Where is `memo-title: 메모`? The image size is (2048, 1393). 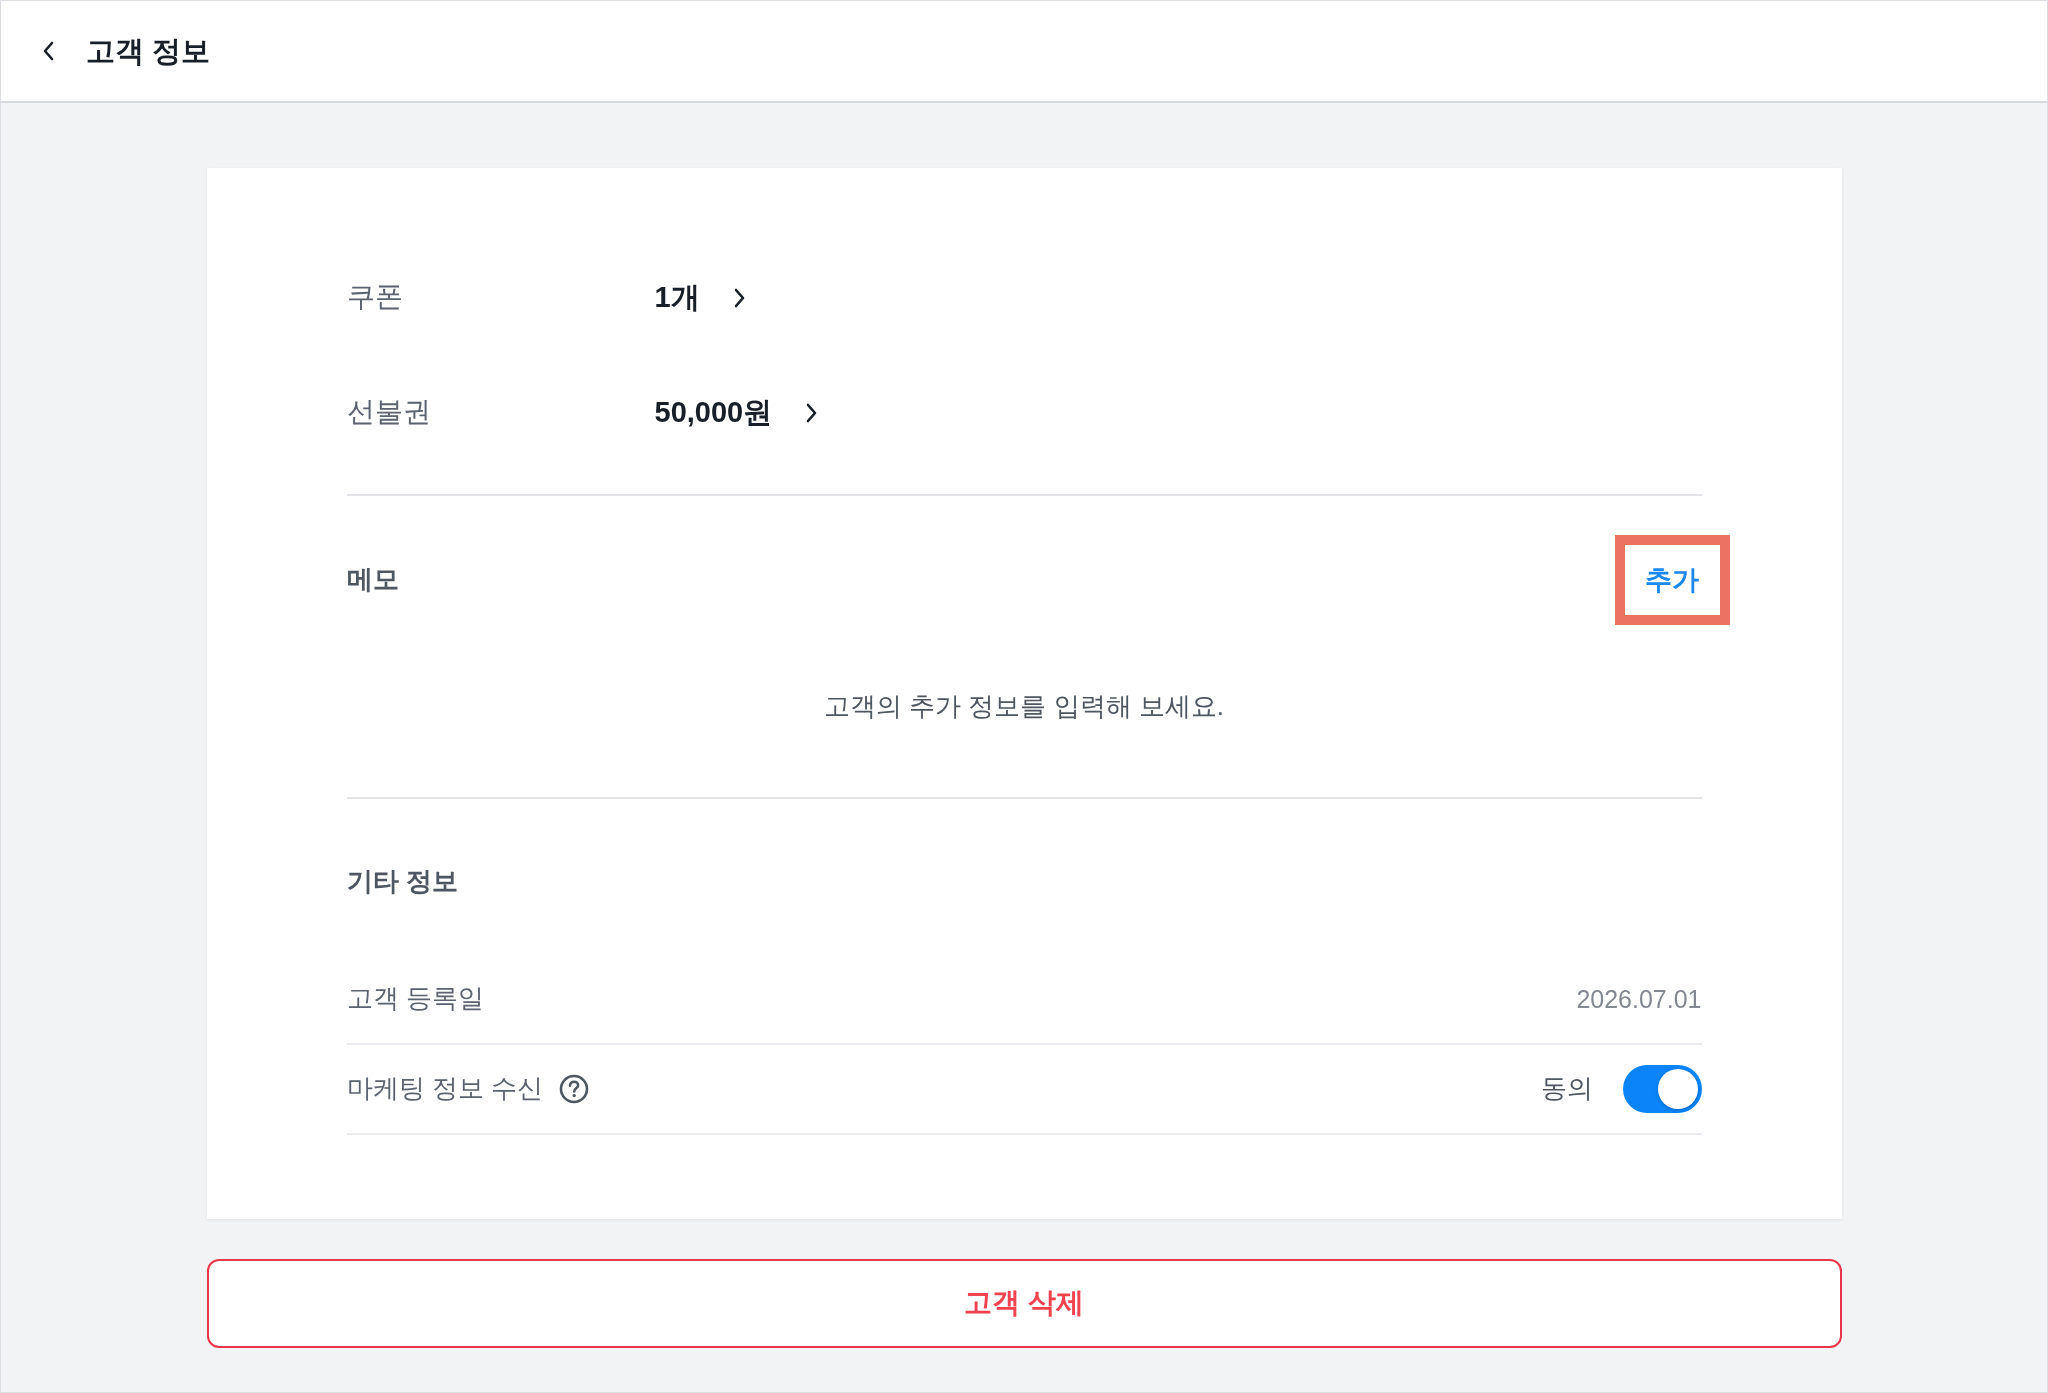 memo-title: 메모 is located at coordinates (372, 580).